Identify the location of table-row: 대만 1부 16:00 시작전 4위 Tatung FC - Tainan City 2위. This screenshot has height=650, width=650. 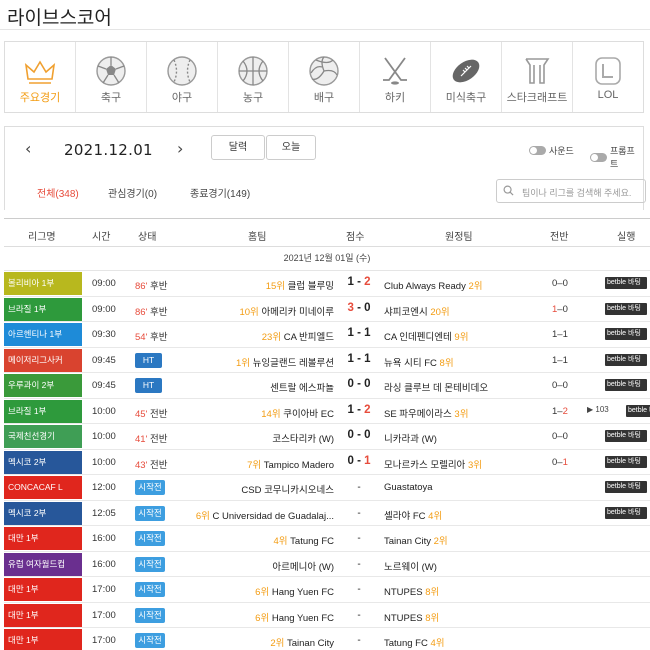
(327, 539).